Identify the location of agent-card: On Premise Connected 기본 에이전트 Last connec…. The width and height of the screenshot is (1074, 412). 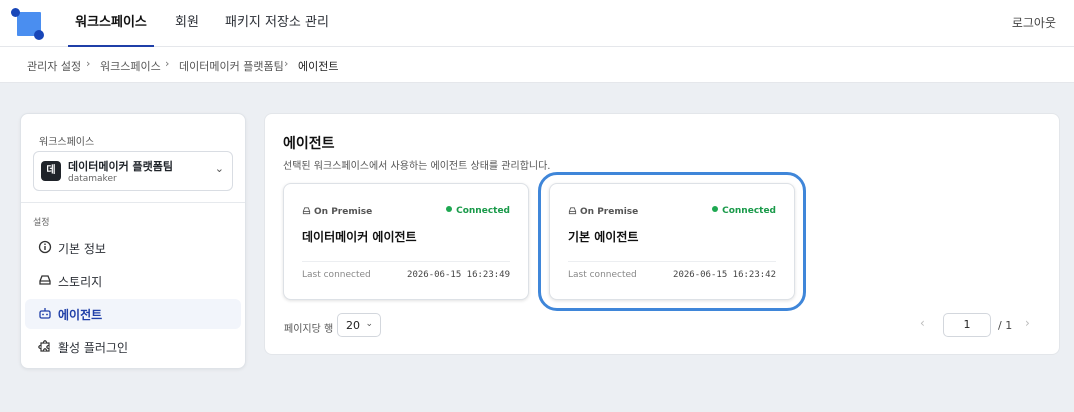
(672, 241).